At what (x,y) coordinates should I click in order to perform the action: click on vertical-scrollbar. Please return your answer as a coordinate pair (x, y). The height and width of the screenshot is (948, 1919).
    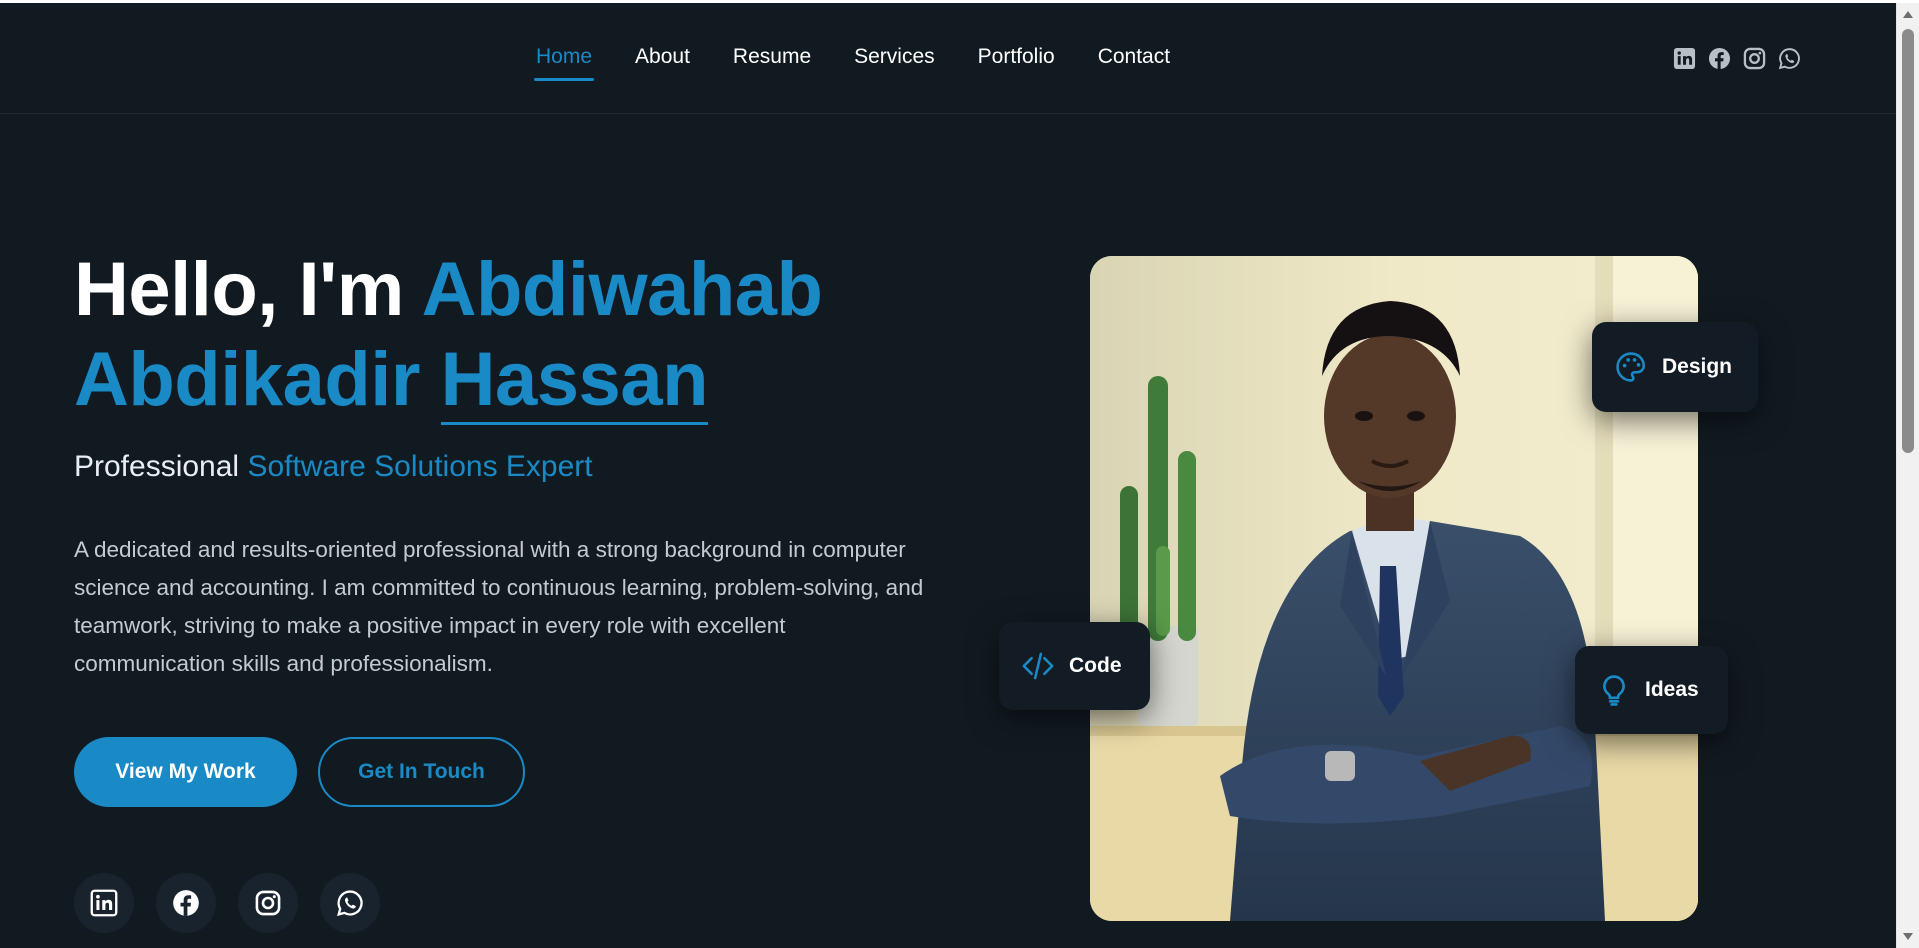
    Looking at the image, I should click on (1907, 475).